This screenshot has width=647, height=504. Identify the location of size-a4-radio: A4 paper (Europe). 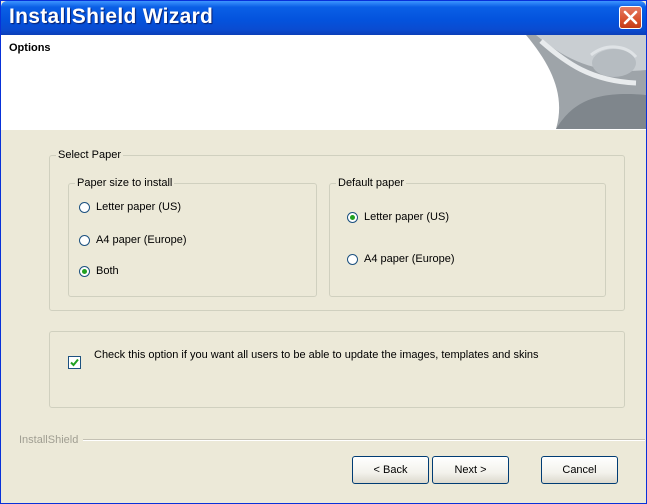
(133, 240).